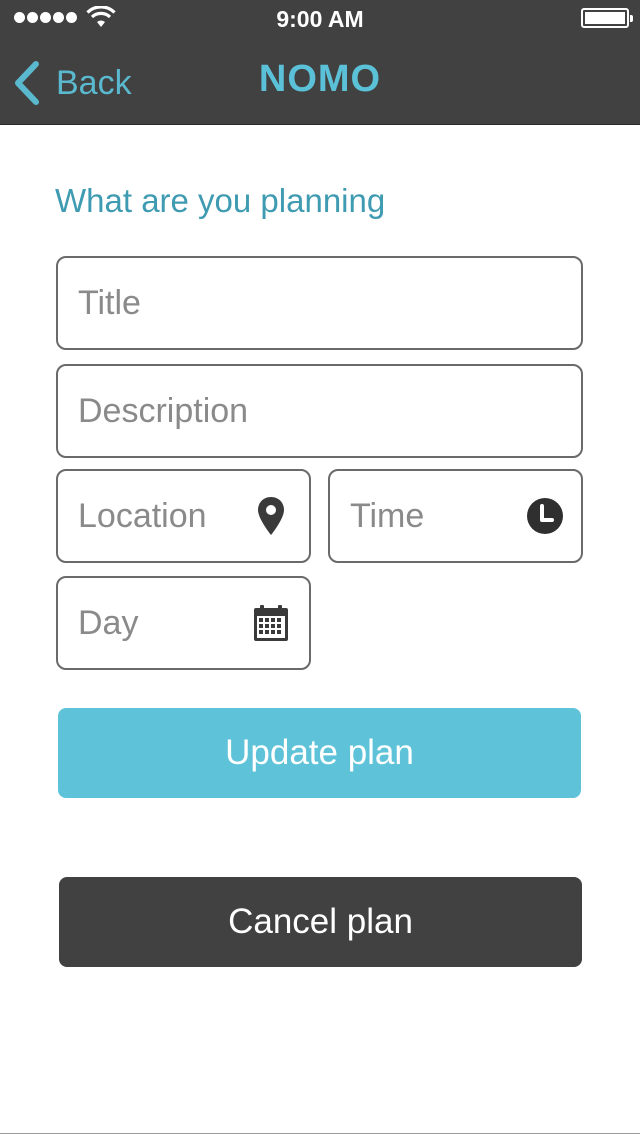  Describe the element at coordinates (183, 516) in the screenshot. I see `location-field` at that location.